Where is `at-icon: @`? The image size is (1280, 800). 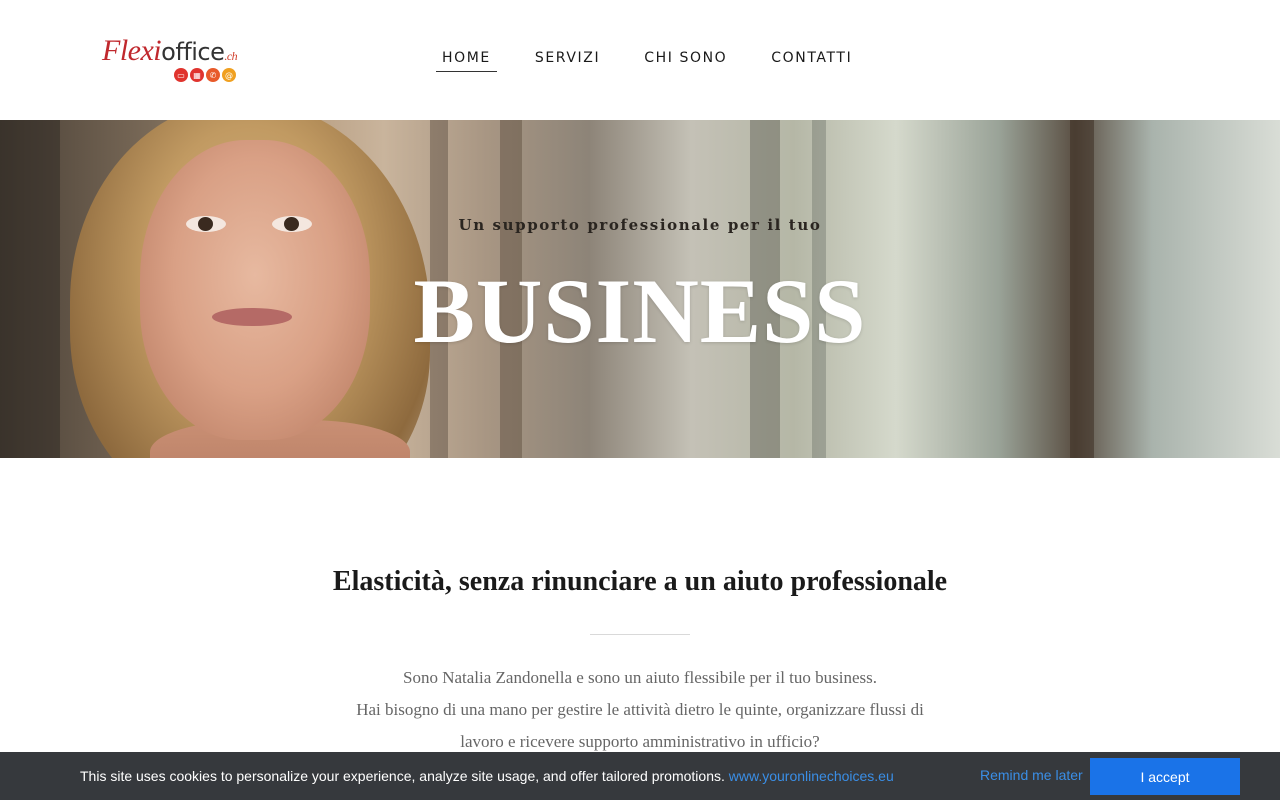 at-icon: @ is located at coordinates (229, 75).